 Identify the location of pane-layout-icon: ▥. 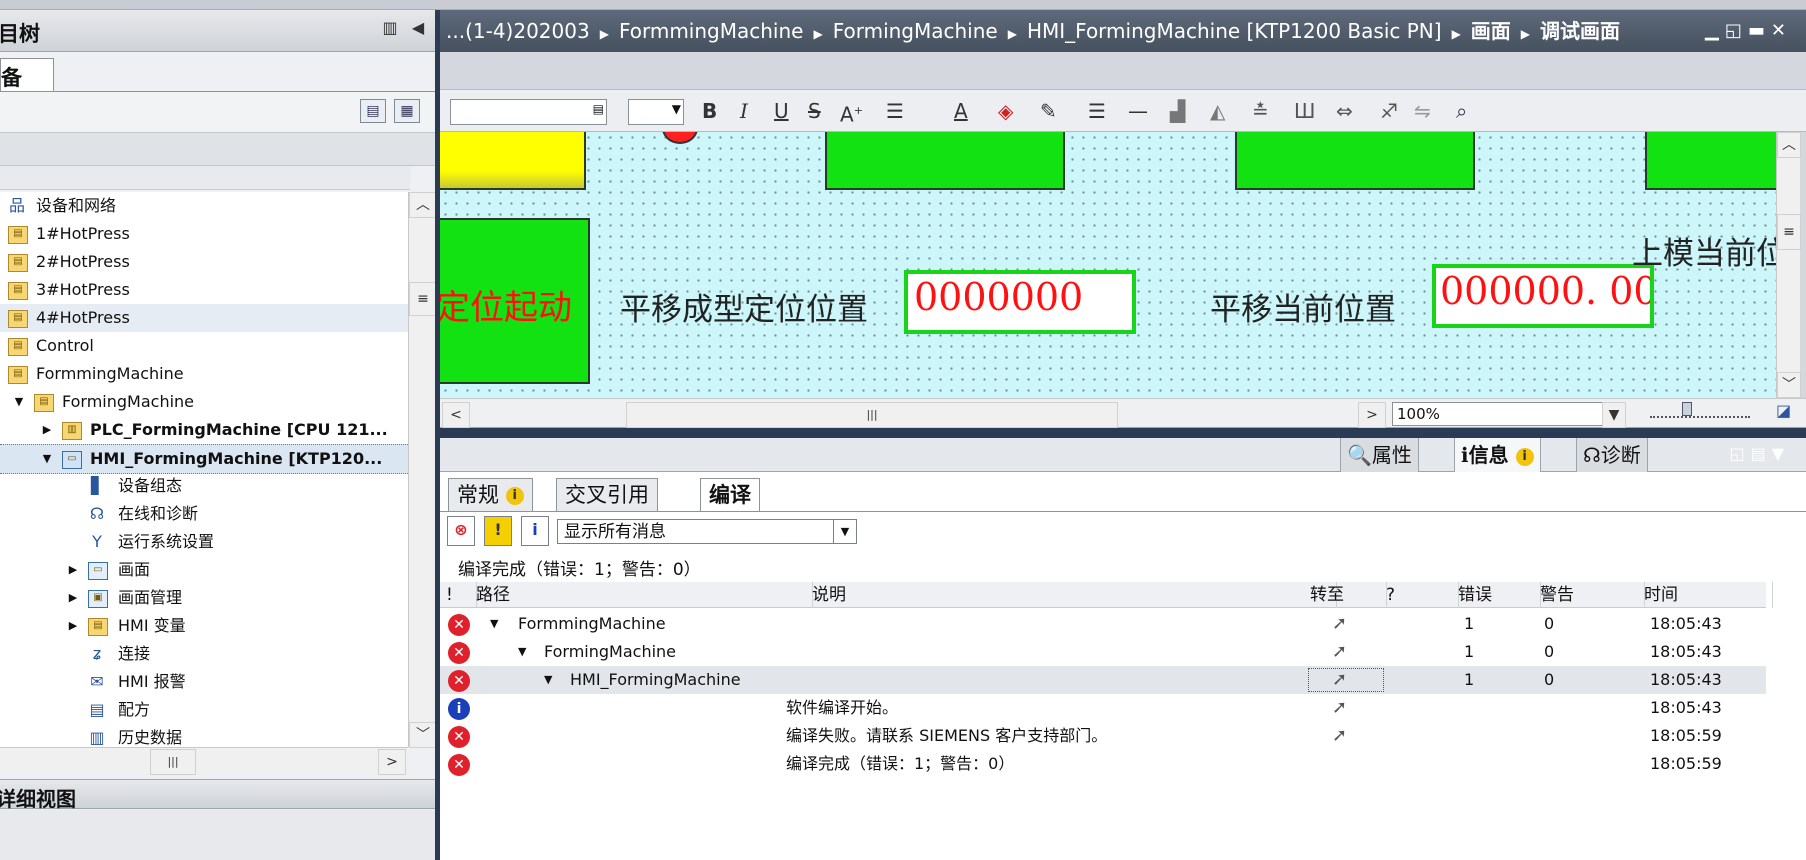
(390, 29).